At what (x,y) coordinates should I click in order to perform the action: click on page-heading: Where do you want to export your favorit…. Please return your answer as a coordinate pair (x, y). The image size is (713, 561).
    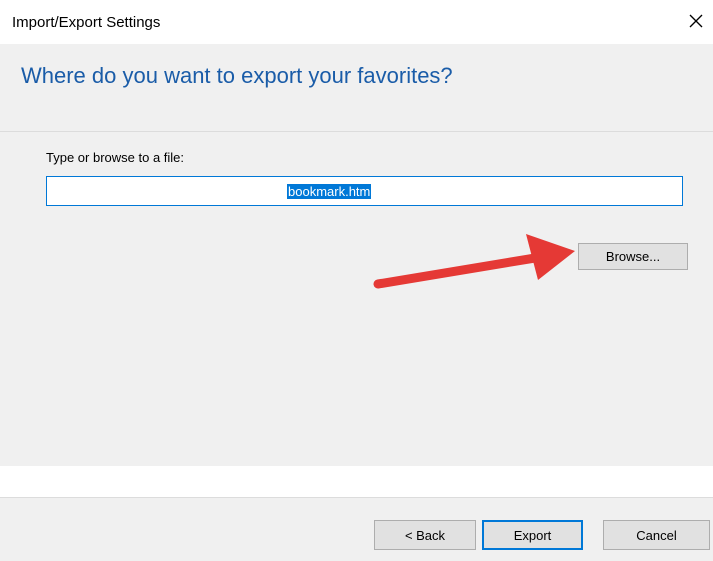
    Looking at the image, I should click on (237, 75).